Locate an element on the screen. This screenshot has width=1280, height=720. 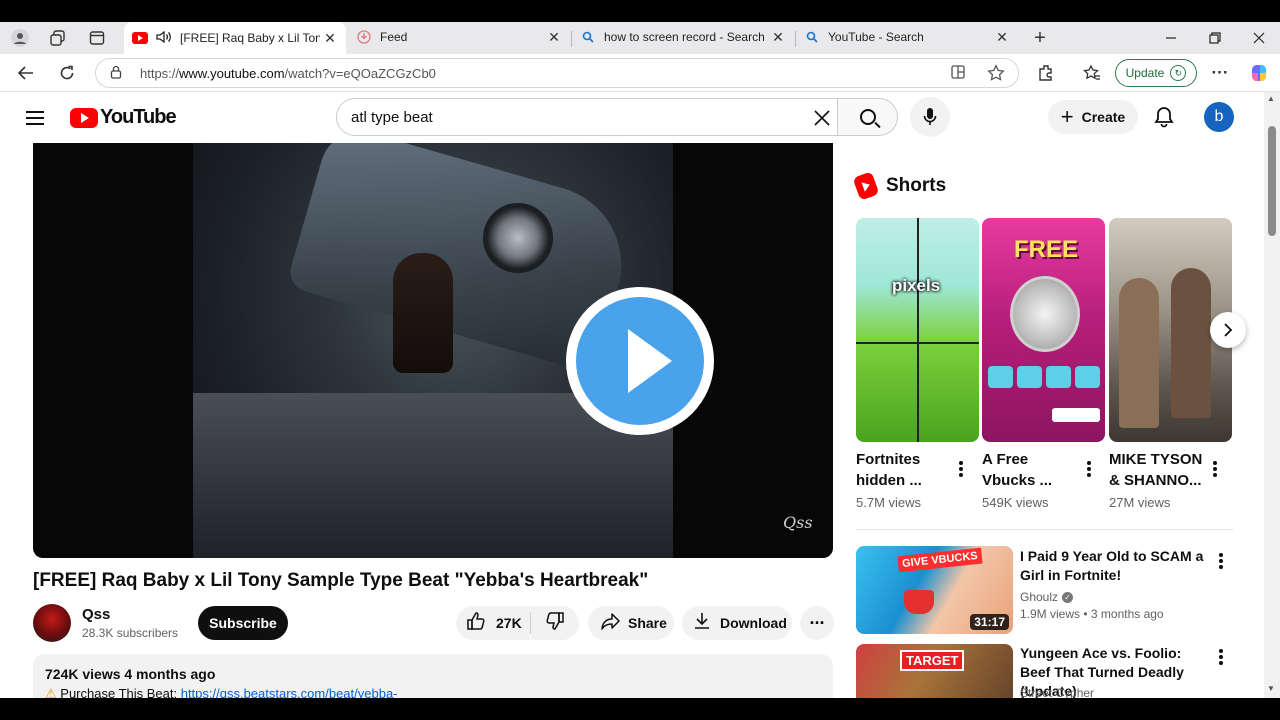
search-button is located at coordinates (868, 117).